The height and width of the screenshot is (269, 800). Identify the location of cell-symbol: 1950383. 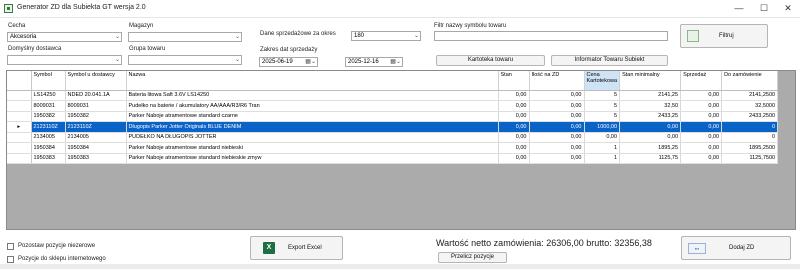
(48, 158).